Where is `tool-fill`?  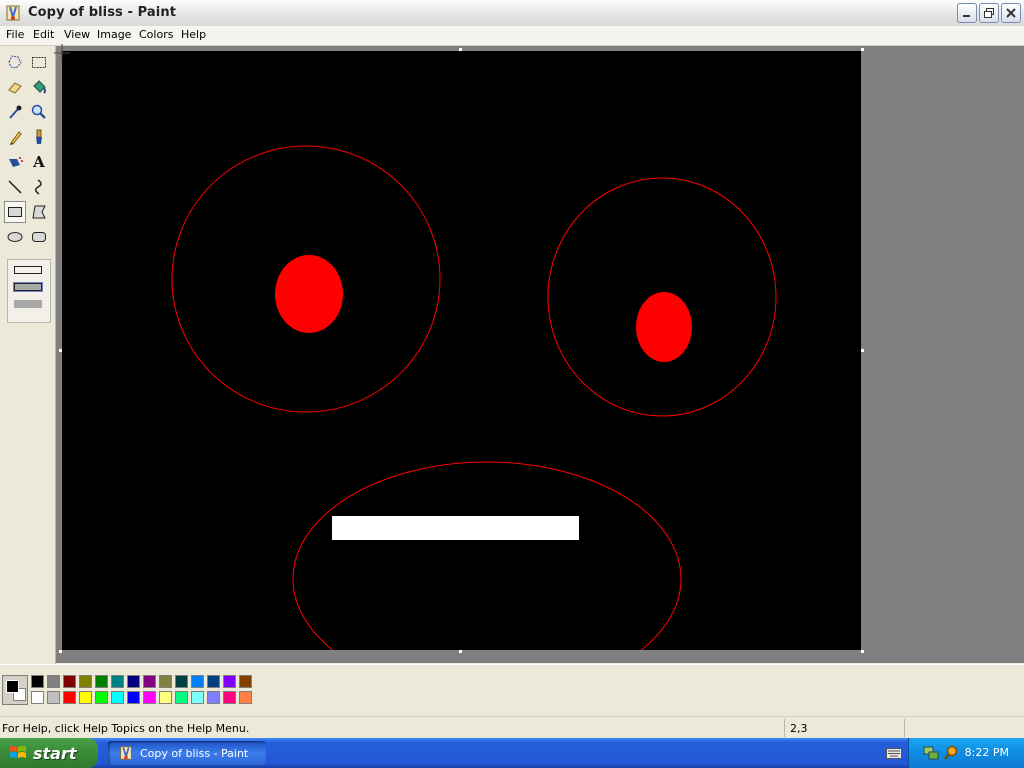 tool-fill is located at coordinates (39, 87).